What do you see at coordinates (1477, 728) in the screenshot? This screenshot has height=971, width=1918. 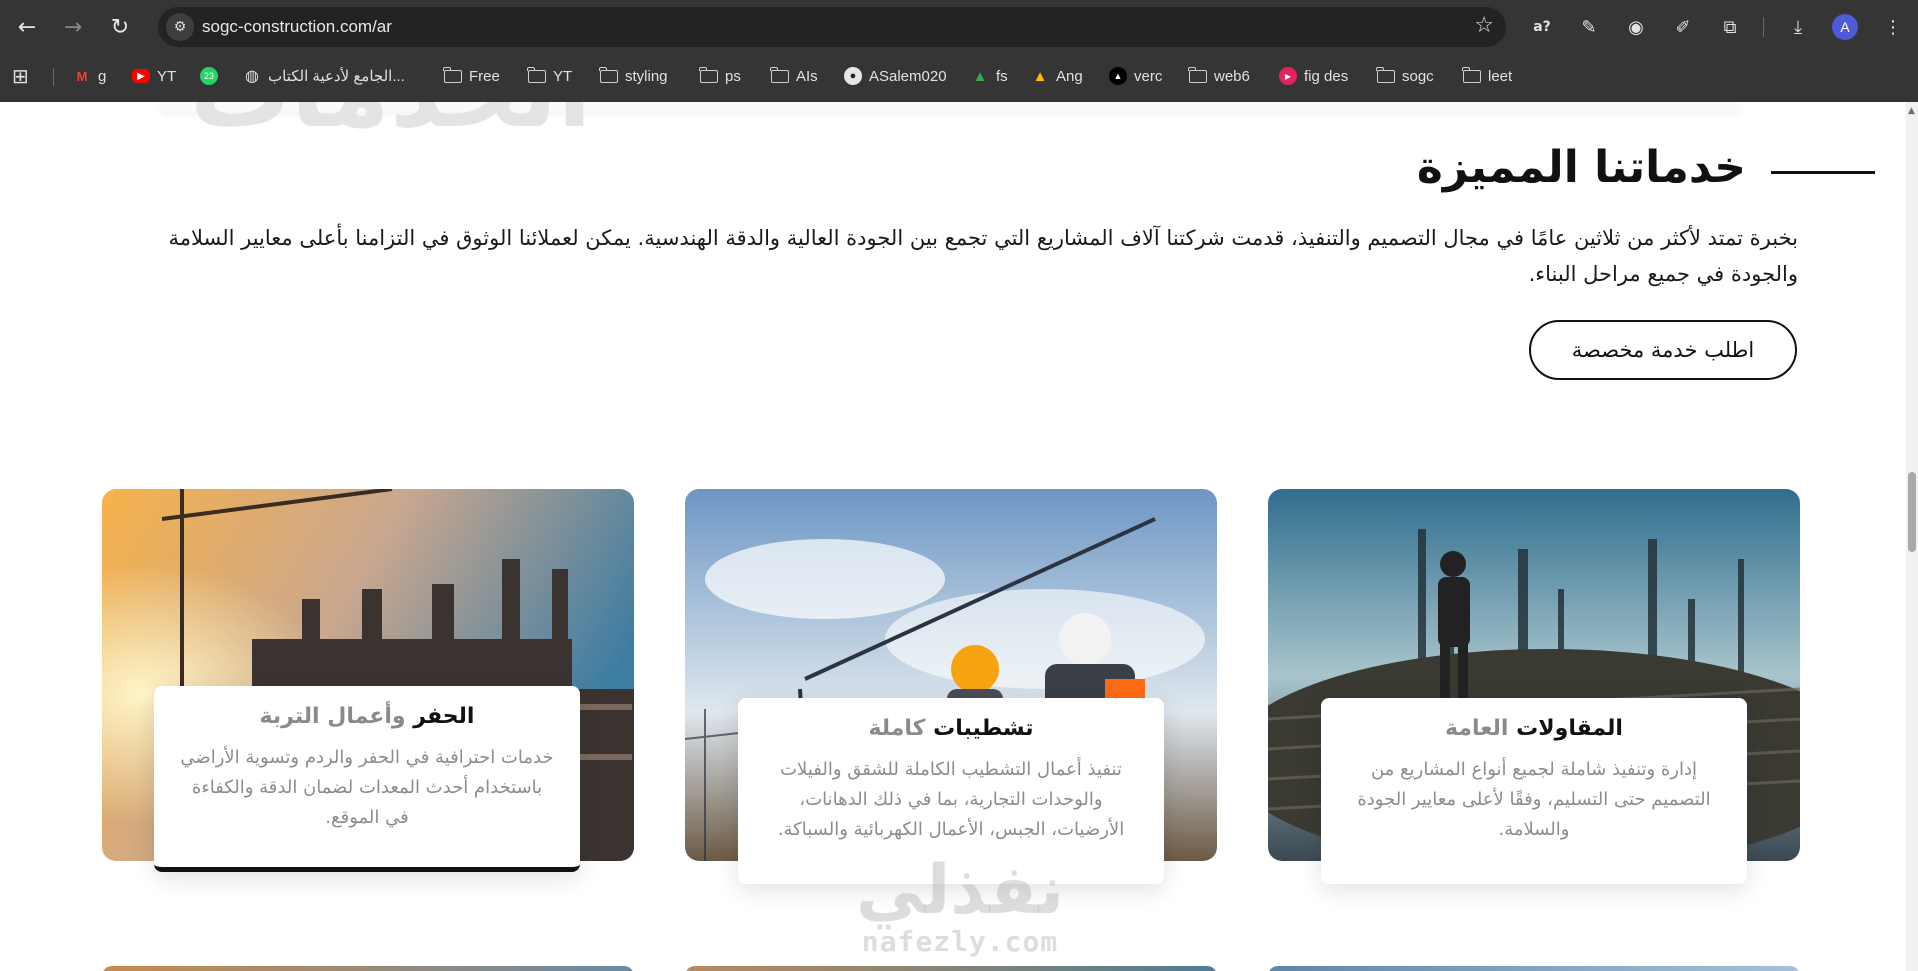 I see `card-title-muted: العامة` at bounding box center [1477, 728].